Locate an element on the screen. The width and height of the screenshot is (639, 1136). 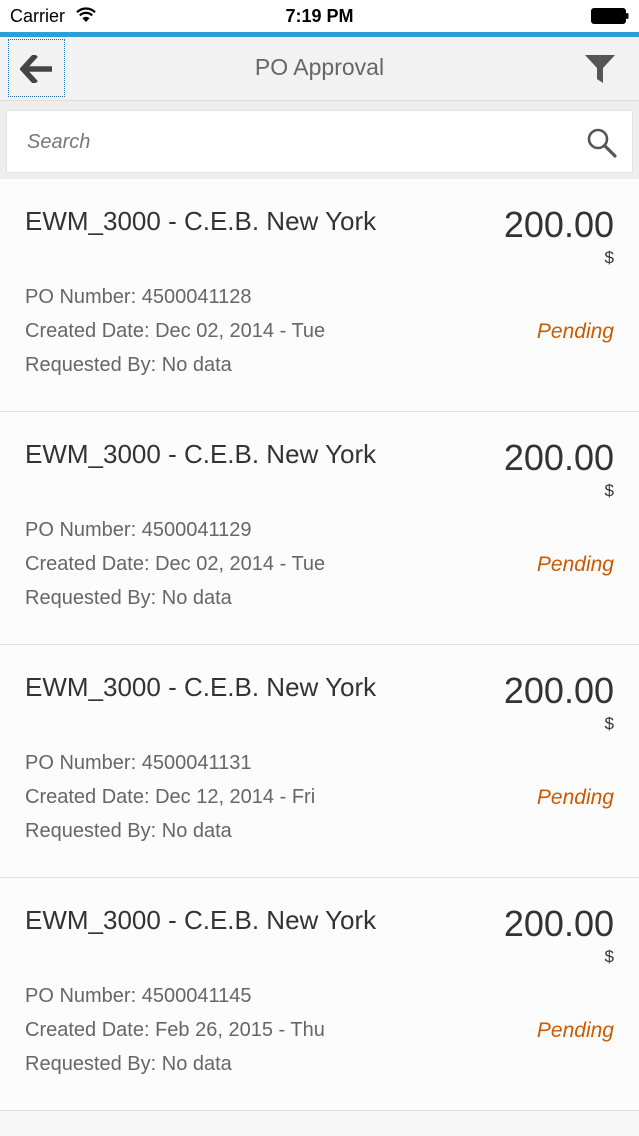
clock-label: 7:19 PM is located at coordinates (319, 16).